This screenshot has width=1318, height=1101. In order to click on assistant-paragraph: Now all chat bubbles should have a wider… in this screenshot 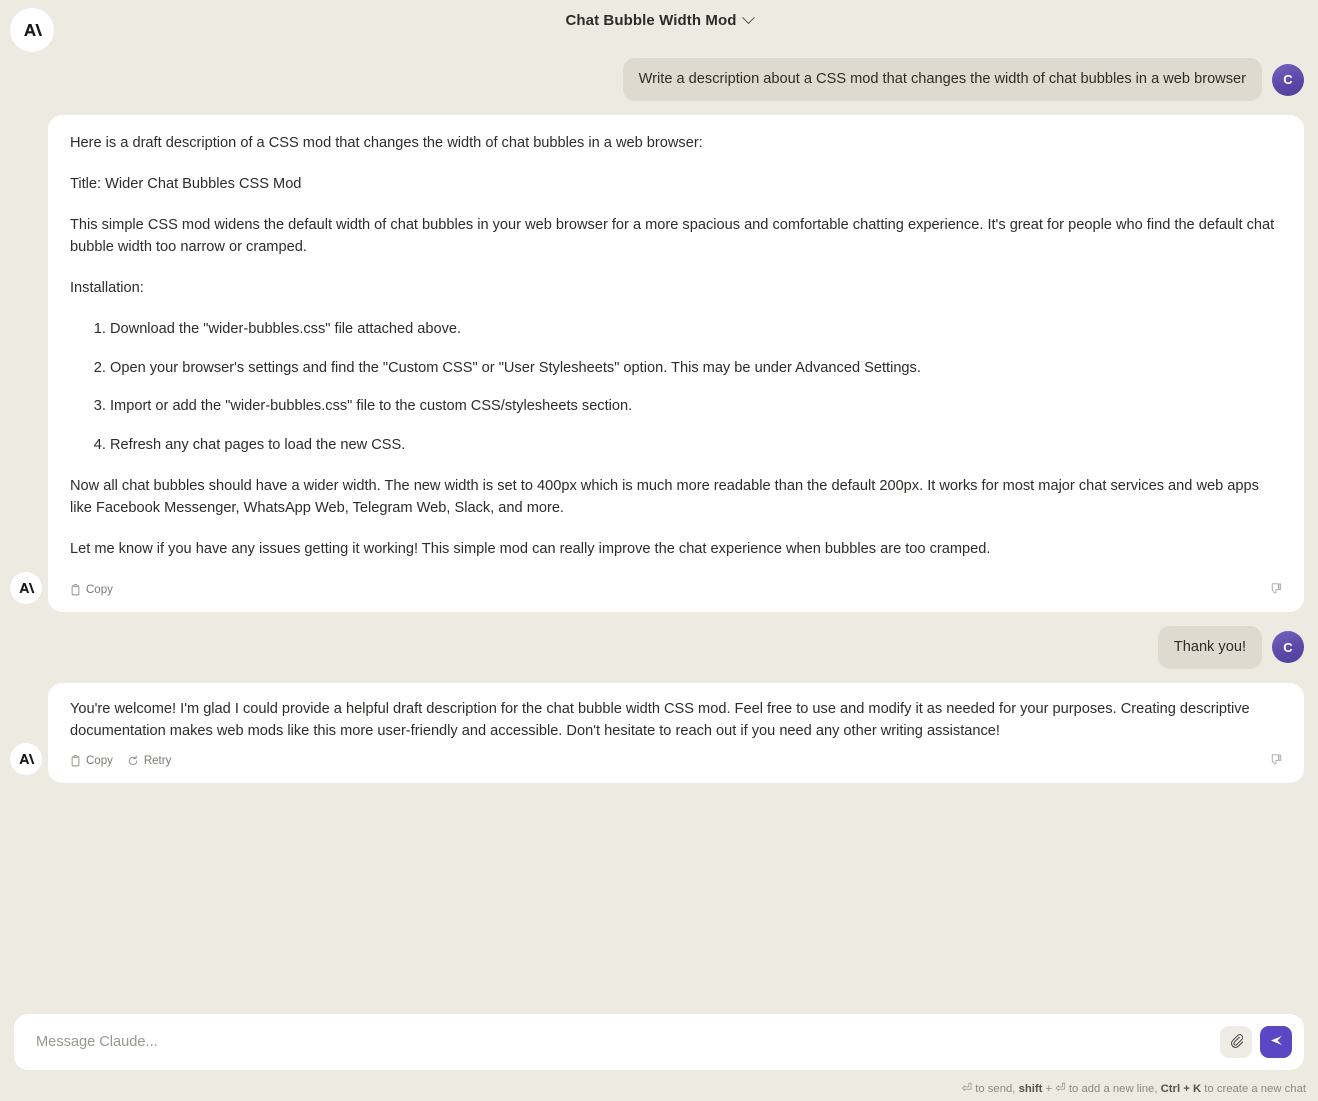, I will do `click(664, 497)`.